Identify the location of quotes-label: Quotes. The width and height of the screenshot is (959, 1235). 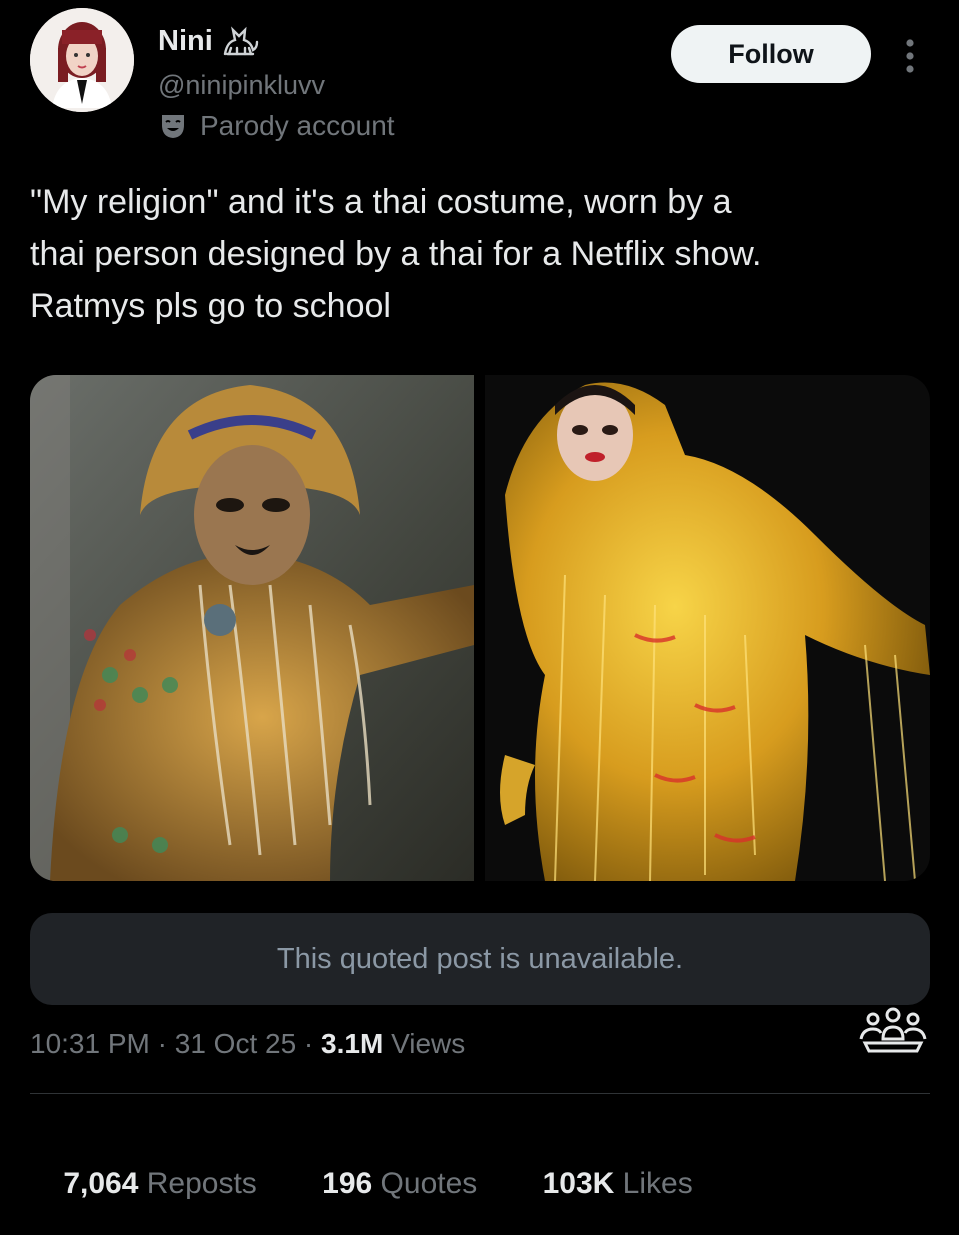
(425, 1183).